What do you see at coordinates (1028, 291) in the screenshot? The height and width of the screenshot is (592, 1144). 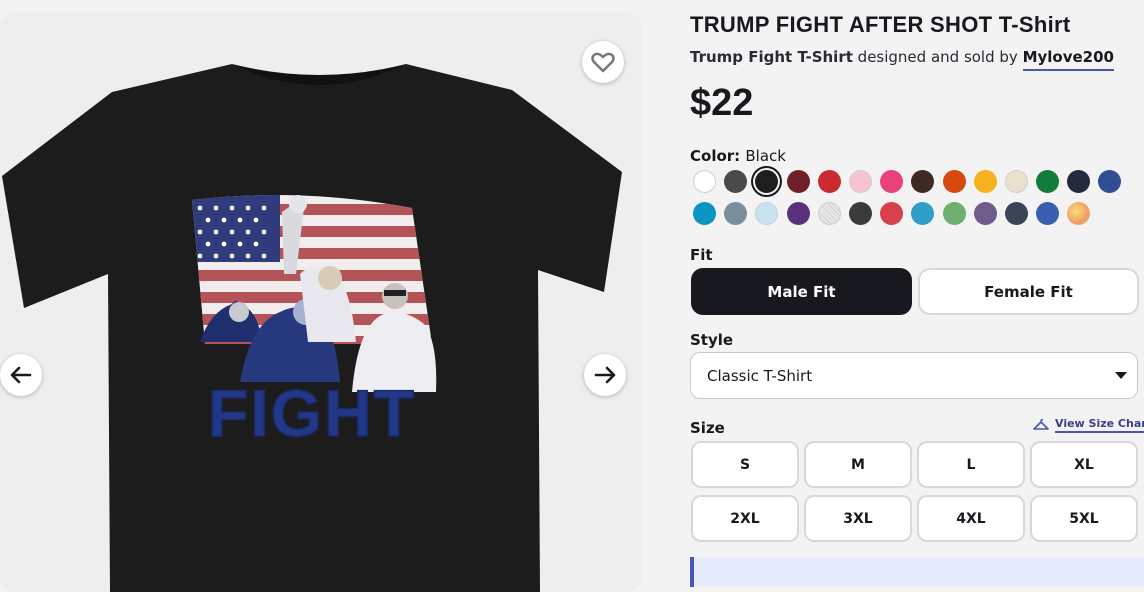 I see `fit-female-button: Female Fit` at bounding box center [1028, 291].